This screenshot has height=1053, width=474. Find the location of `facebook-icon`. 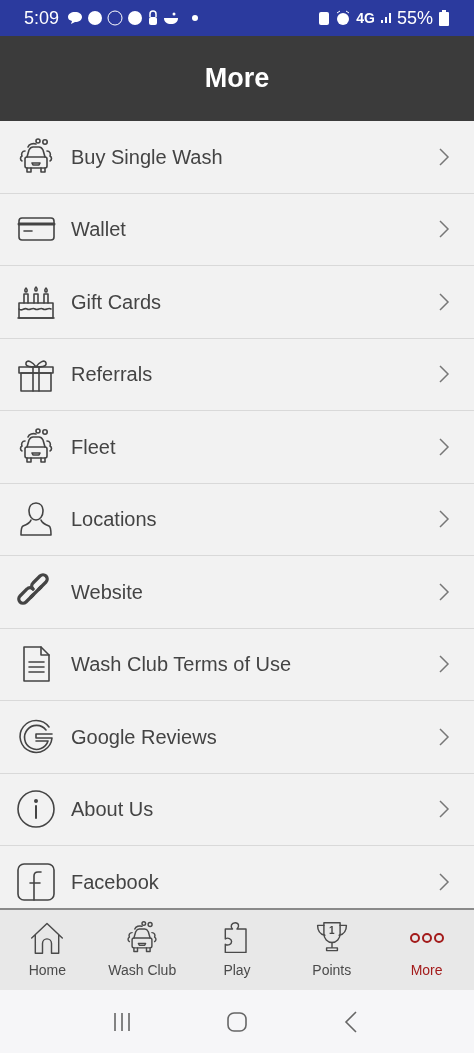

facebook-icon is located at coordinates (36, 881).